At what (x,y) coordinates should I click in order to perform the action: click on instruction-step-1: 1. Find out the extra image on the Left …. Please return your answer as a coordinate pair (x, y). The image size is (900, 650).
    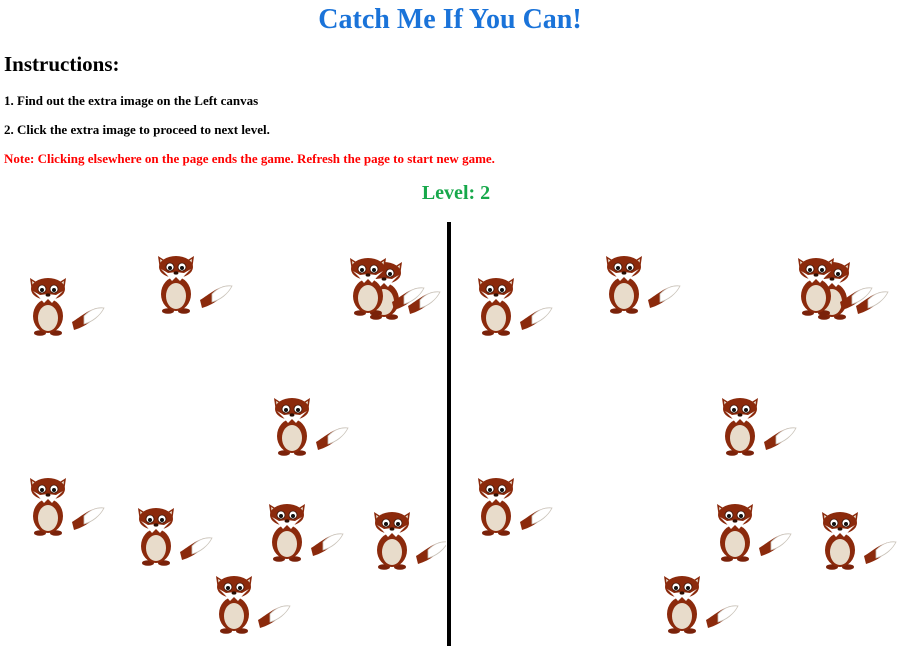
    Looking at the image, I should click on (131, 100).